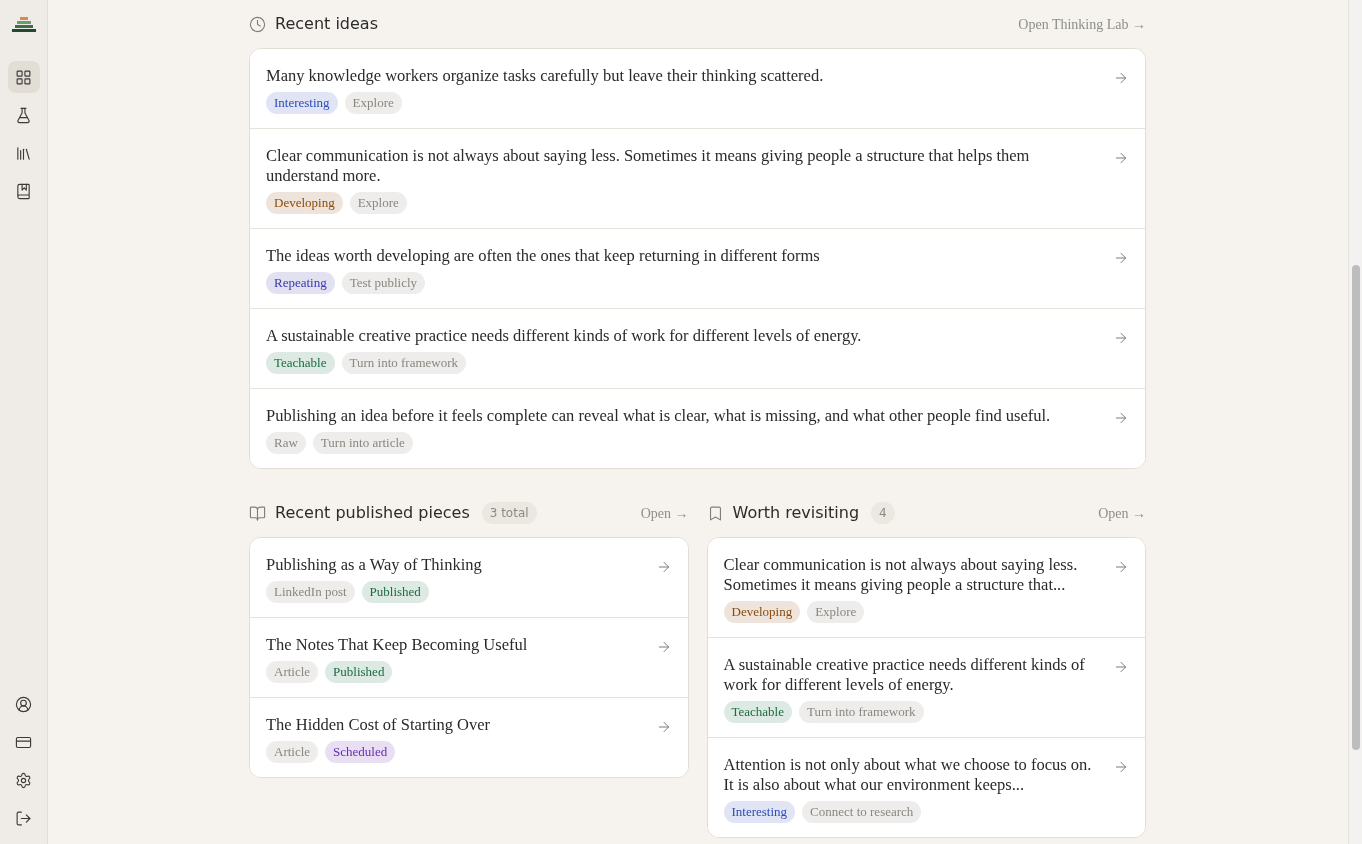 Image resolution: width=1362 pixels, height=844 pixels. What do you see at coordinates (360, 752) in the screenshot?
I see `tag: Scheduled` at bounding box center [360, 752].